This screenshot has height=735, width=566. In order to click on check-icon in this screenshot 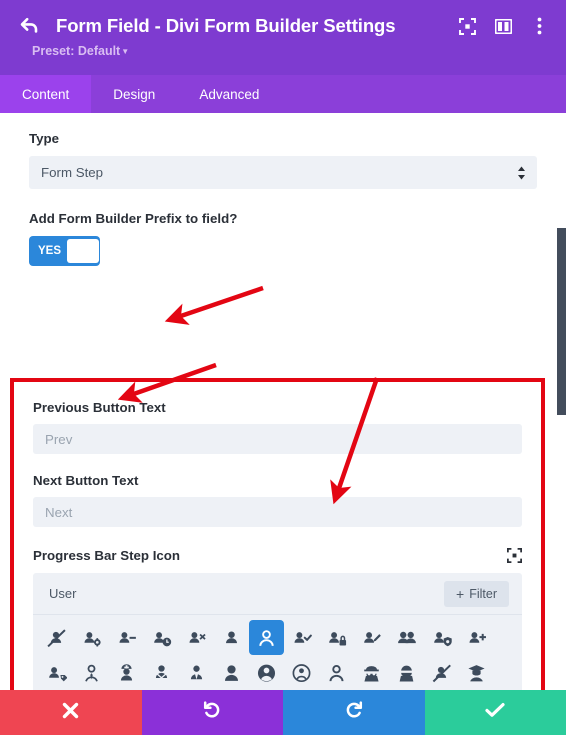, I will do `click(495, 712)`.